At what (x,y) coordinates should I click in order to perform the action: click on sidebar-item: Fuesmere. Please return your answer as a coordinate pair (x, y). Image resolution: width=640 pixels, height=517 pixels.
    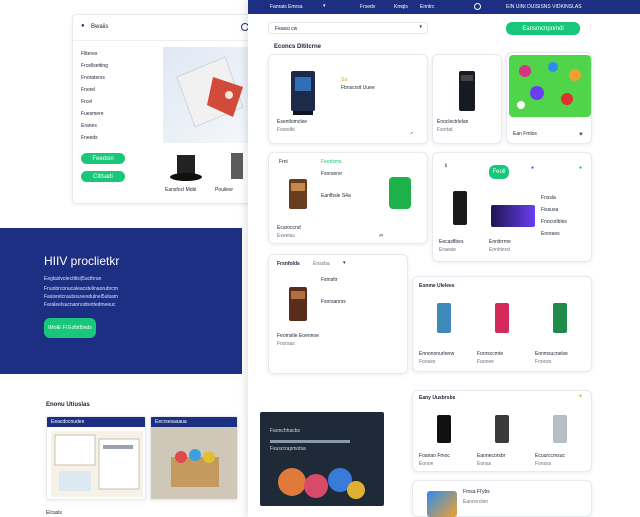
    Looking at the image, I should click on (92, 114).